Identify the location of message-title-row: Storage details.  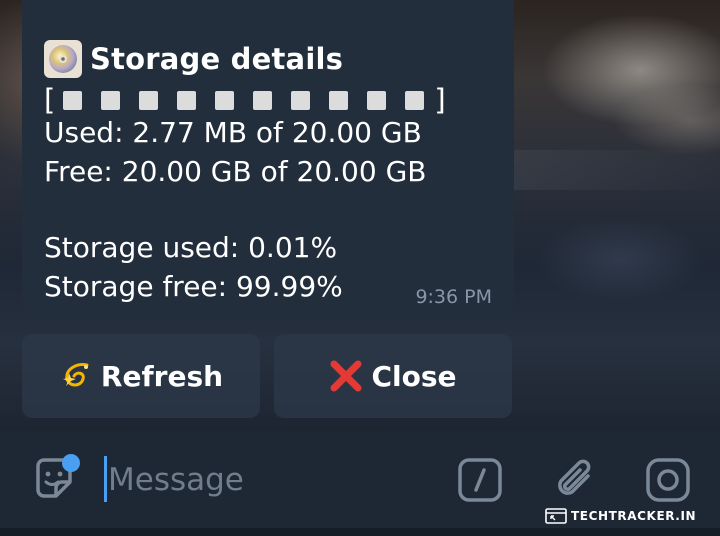
(193, 59).